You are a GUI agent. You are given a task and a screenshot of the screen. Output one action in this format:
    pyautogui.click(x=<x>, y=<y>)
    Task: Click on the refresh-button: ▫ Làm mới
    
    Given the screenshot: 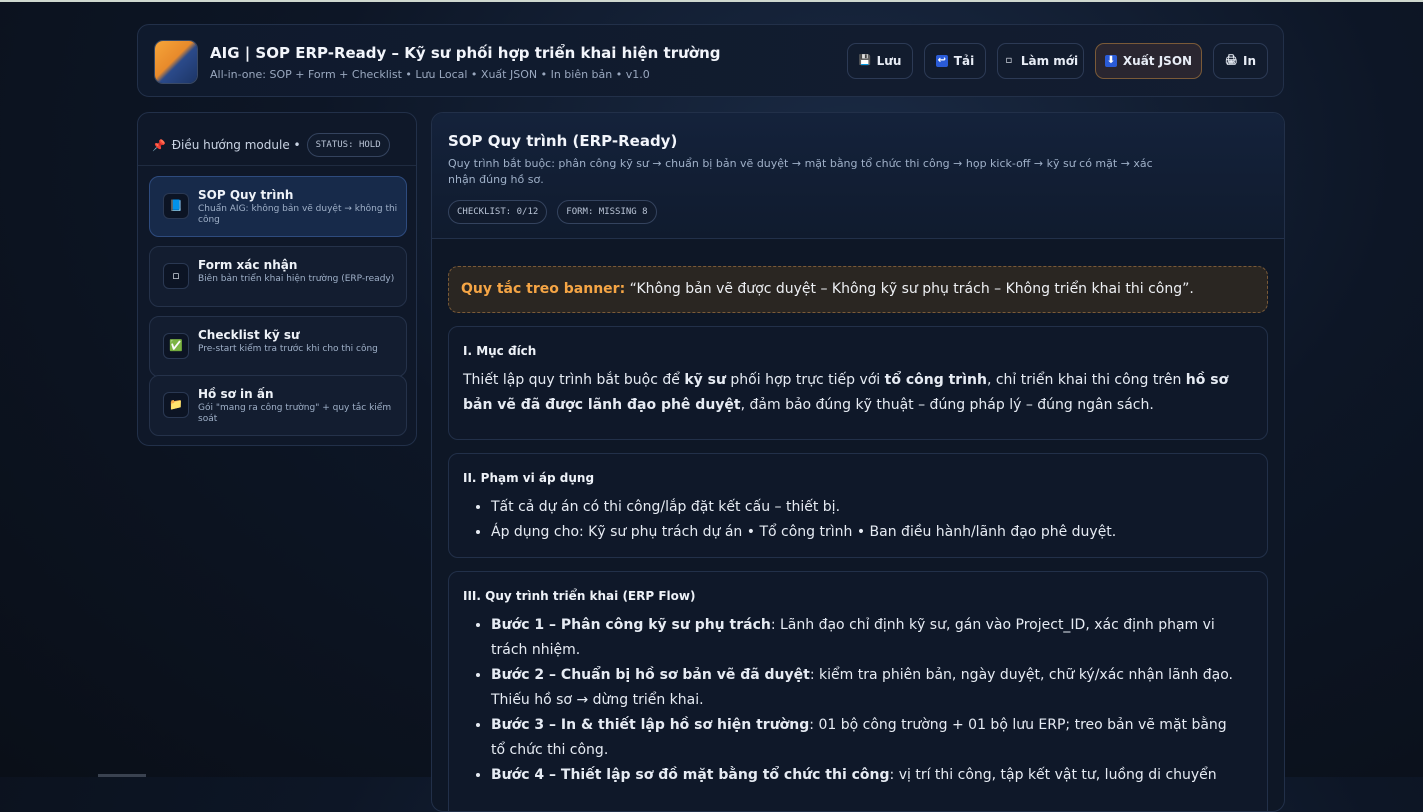 What is the action you would take?
    pyautogui.click(x=1040, y=61)
    